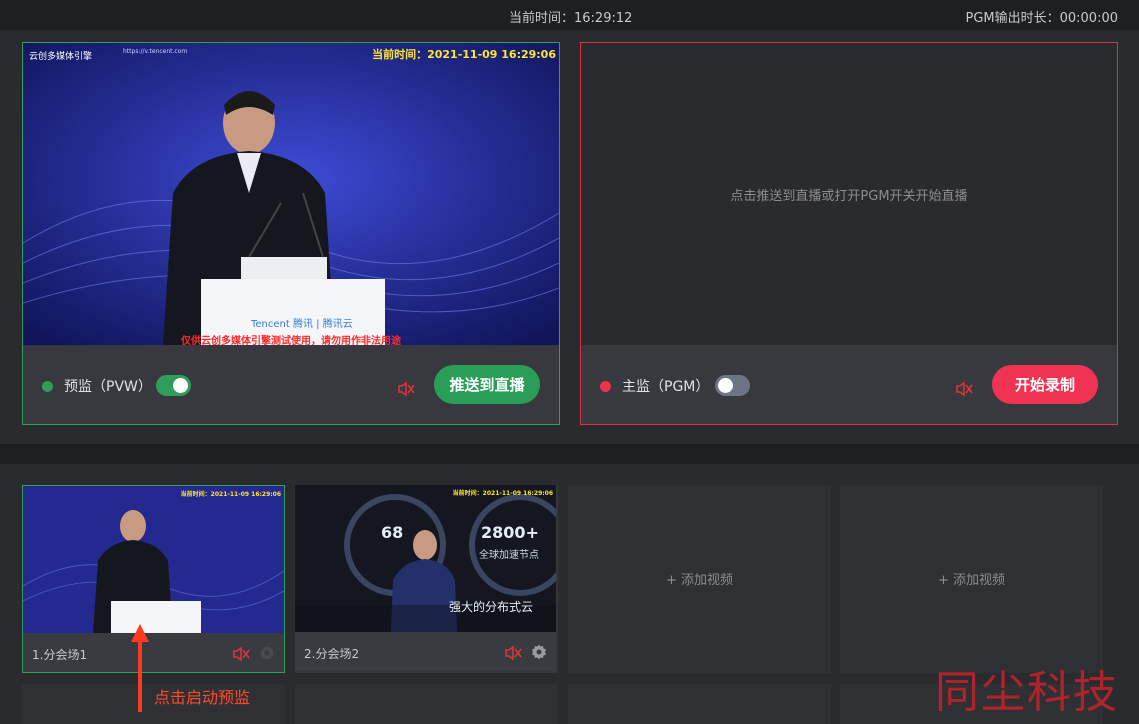 This screenshot has width=1139, height=724. Describe the element at coordinates (571, 18) in the screenshot. I see `current-time: 当前时间：16:29:12` at that location.